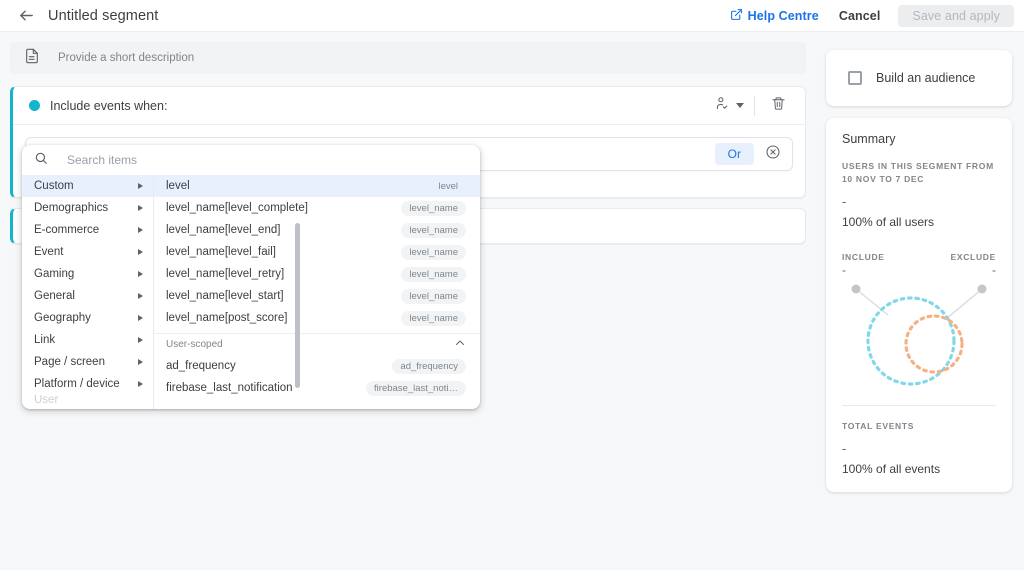 The image size is (1024, 570). I want to click on option-item: level_name[level_retry] level_name, so click(317, 274).